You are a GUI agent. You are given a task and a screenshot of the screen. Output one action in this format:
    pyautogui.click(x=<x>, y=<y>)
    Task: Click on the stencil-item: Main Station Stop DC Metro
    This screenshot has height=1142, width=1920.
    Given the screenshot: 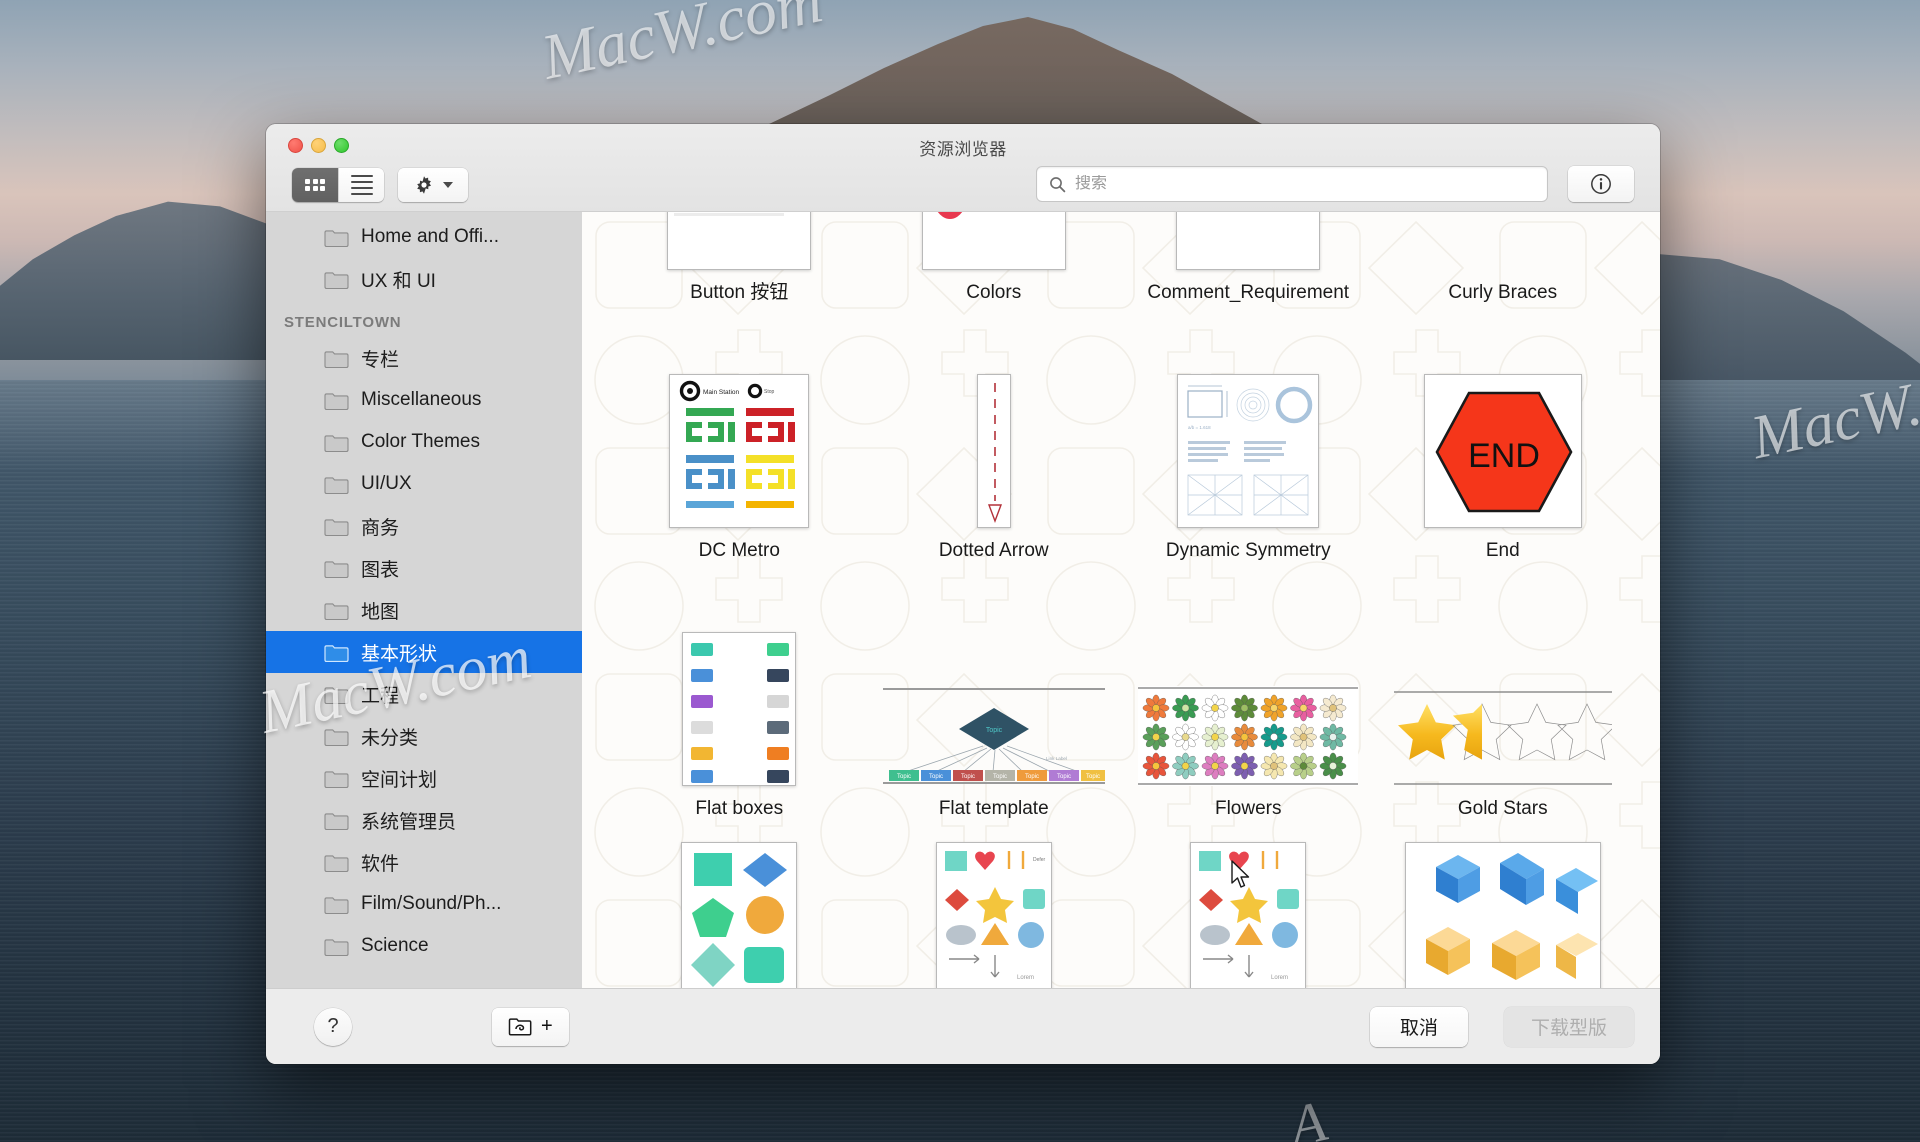 What is the action you would take?
    pyautogui.click(x=739, y=441)
    